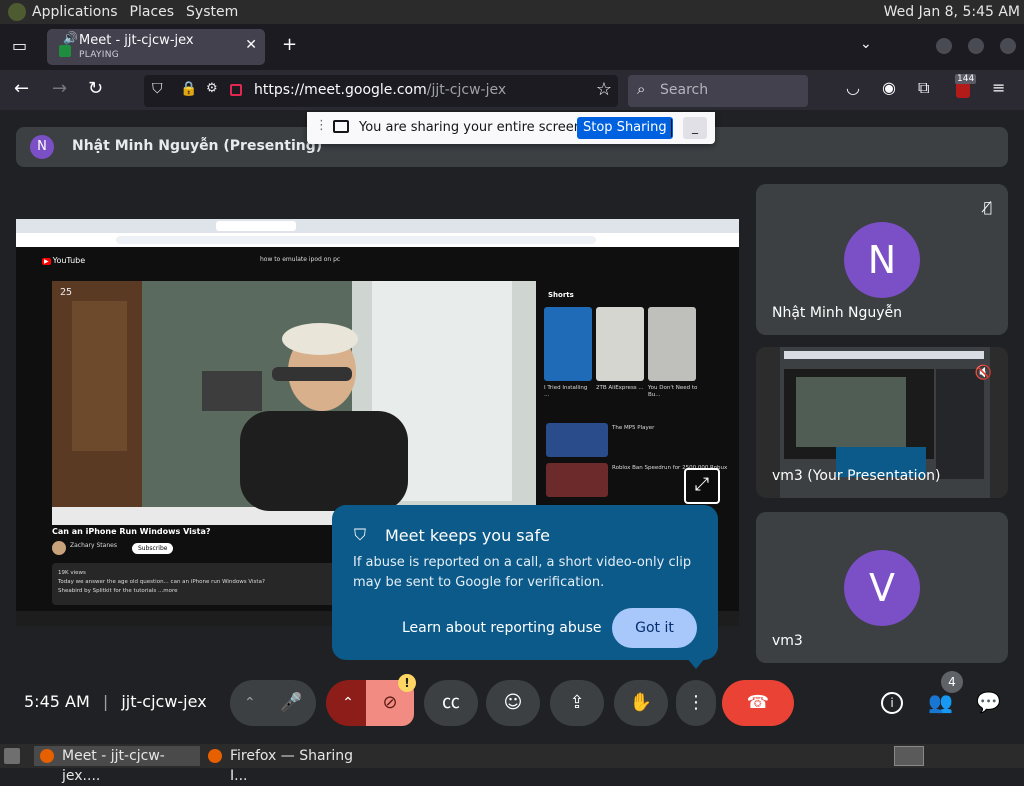 The image size is (1024, 786). What do you see at coordinates (21, 88) in the screenshot?
I see `back-arrow-icon: ←` at bounding box center [21, 88].